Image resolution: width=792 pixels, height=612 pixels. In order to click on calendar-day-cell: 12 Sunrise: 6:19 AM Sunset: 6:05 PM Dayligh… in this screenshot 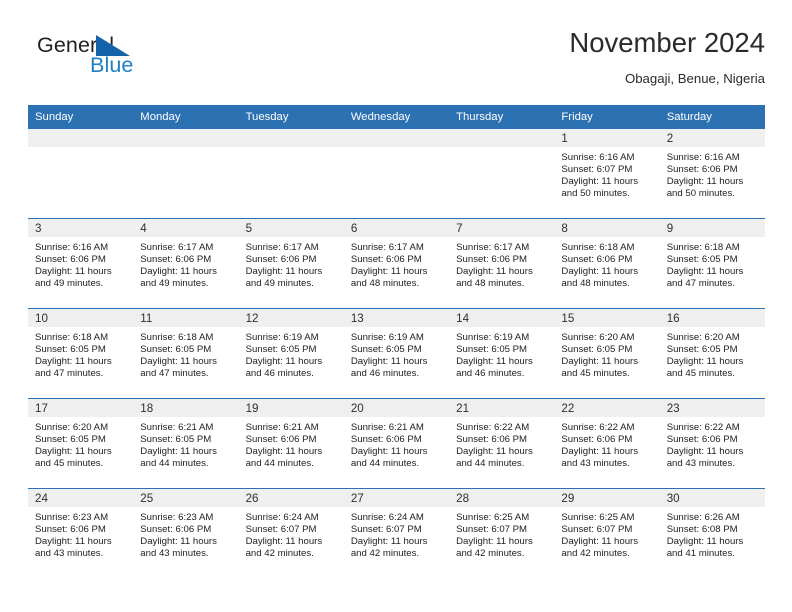, I will do `click(291, 353)`.